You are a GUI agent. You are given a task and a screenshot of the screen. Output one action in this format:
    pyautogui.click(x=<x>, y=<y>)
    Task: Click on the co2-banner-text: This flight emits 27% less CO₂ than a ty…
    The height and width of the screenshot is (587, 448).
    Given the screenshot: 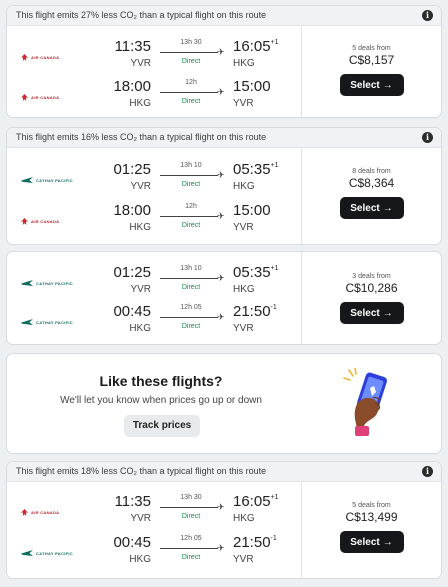 What is the action you would take?
    pyautogui.click(x=141, y=15)
    